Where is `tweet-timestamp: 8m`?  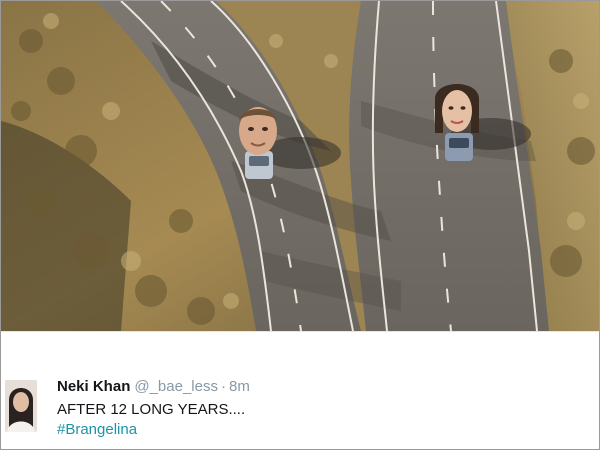
tweet-timestamp: 8m is located at coordinates (239, 386).